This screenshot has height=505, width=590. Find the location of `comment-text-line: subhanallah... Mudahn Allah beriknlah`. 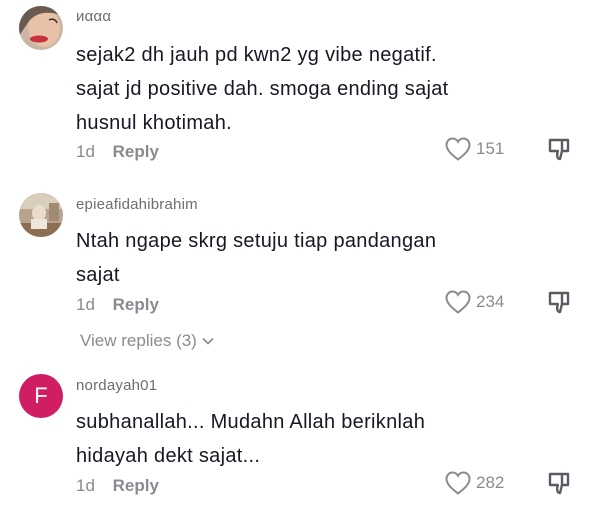

comment-text-line: subhanallah... Mudahn Allah beriknlah is located at coordinates (251, 422).